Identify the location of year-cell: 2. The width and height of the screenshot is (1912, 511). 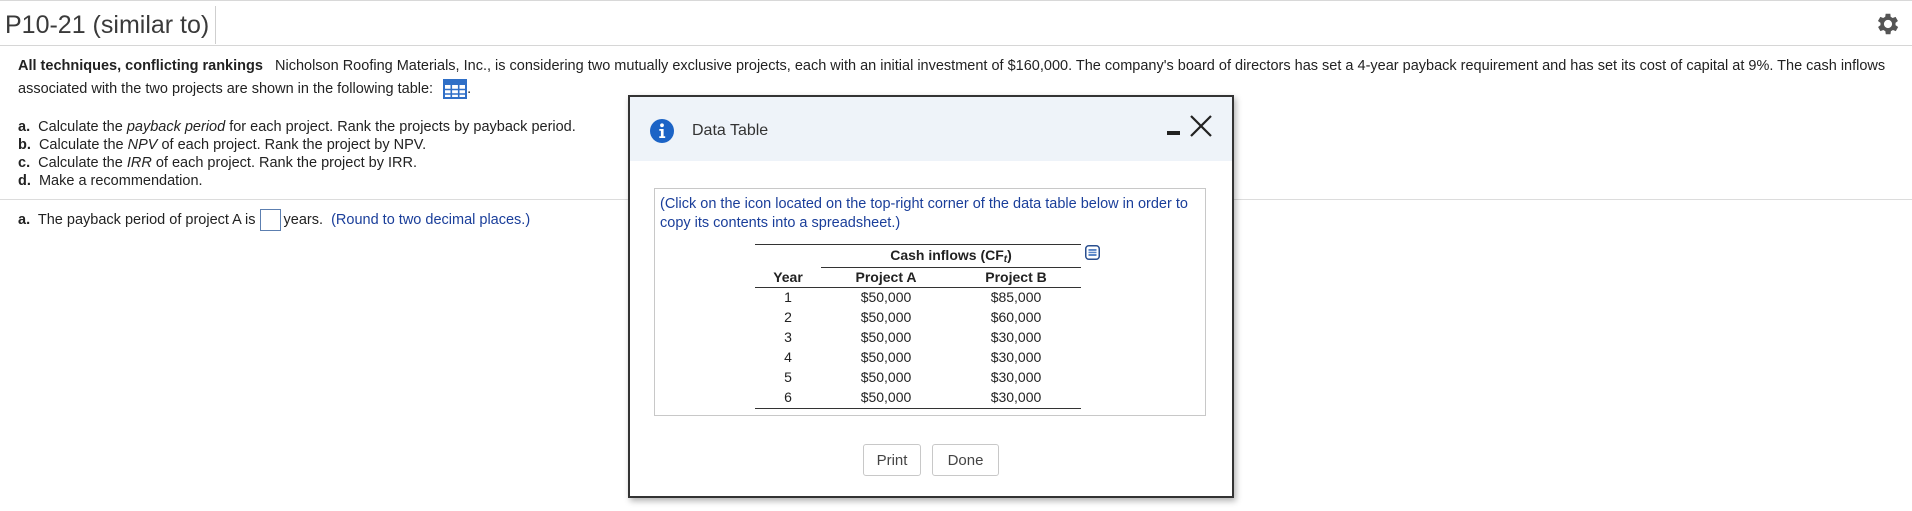
(788, 317).